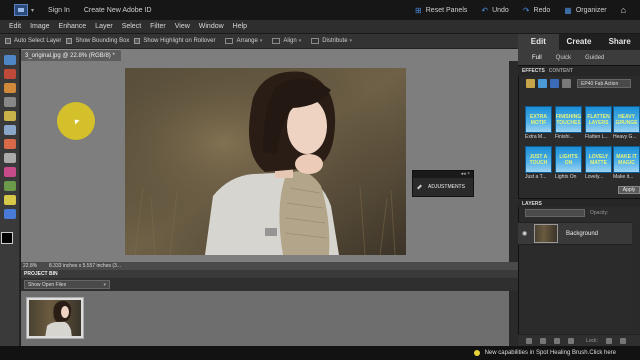 The height and width of the screenshot is (360, 640). I want to click on project-bin-scrollbar, so click(513, 318).